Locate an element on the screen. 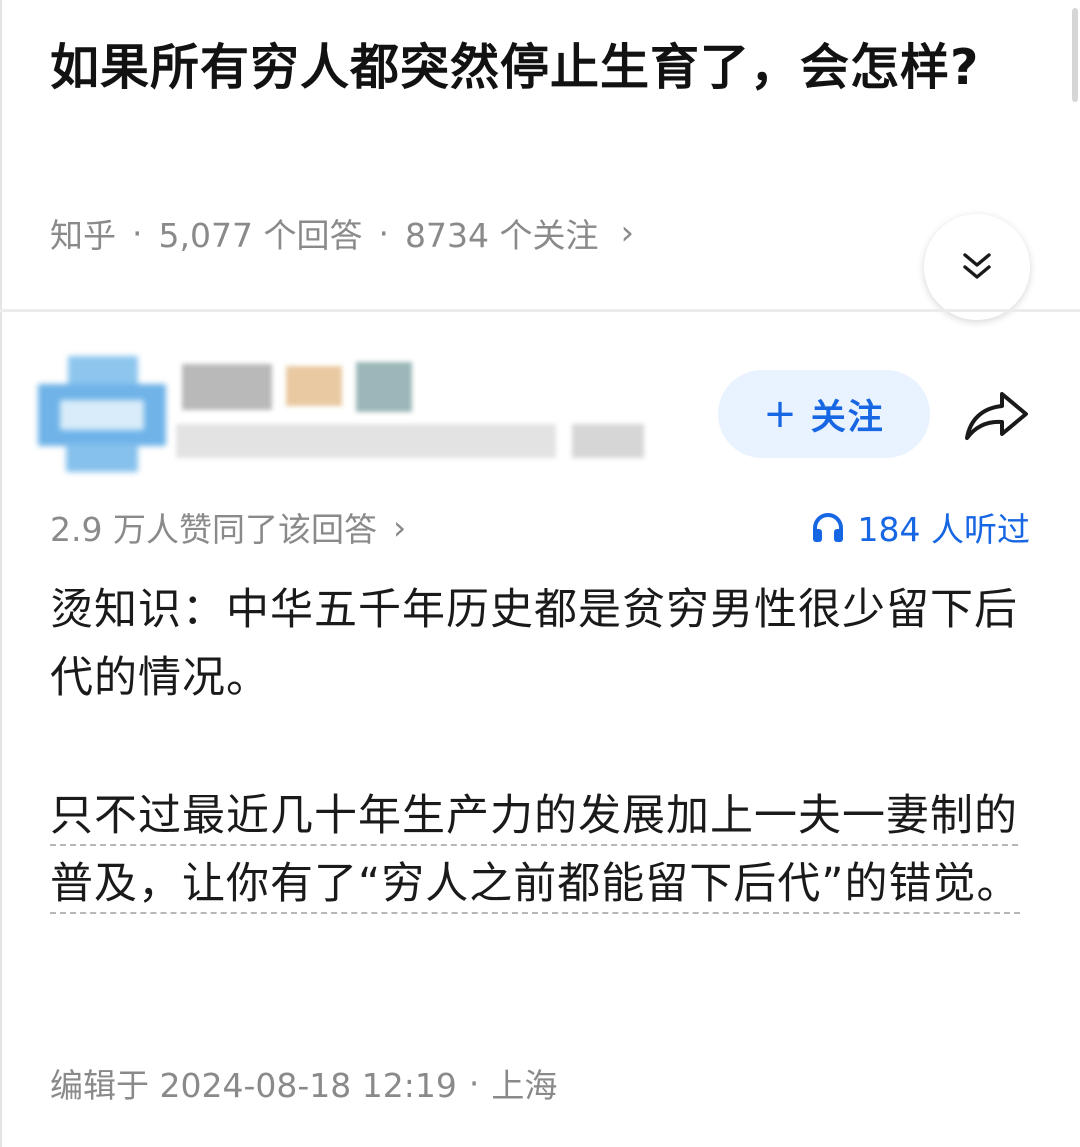  listen-count: 184 人听过 is located at coordinates (943, 529).